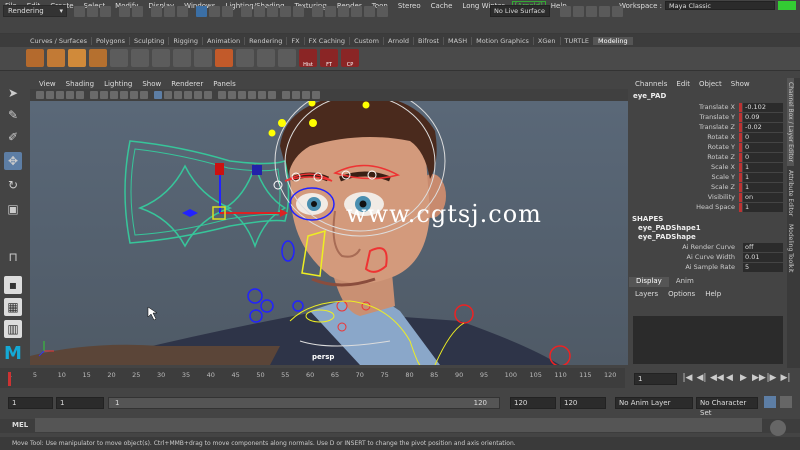 This screenshot has height=450, width=800. Describe the element at coordinates (367, 40) in the screenshot. I see `shelf-tab-custom: Custom` at that location.